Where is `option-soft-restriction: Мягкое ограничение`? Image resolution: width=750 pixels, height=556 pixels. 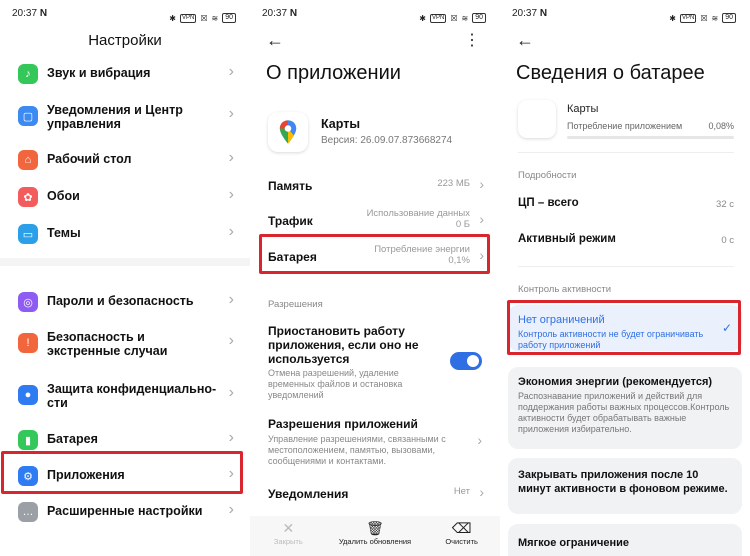
option-soft-restriction: Мягкое ограничение is located at coordinates (625, 540).